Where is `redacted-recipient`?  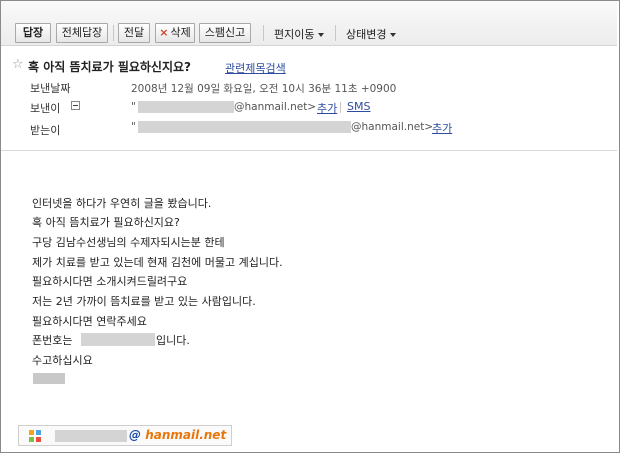 redacted-recipient is located at coordinates (244, 127).